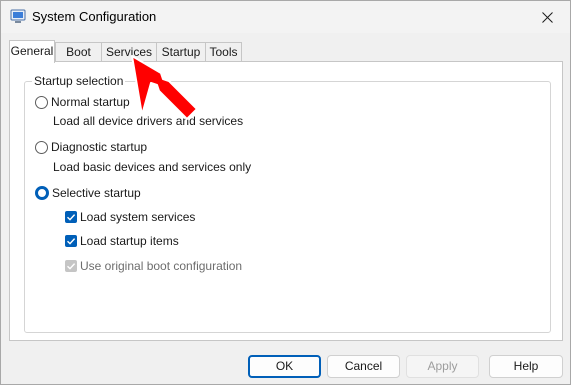 The height and width of the screenshot is (385, 571). What do you see at coordinates (129, 51) in the screenshot?
I see `tab-services: Services` at bounding box center [129, 51].